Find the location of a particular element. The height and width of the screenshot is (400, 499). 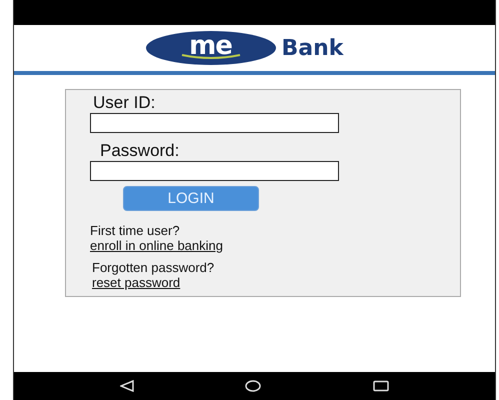

field-label: Password: is located at coordinates (140, 151).